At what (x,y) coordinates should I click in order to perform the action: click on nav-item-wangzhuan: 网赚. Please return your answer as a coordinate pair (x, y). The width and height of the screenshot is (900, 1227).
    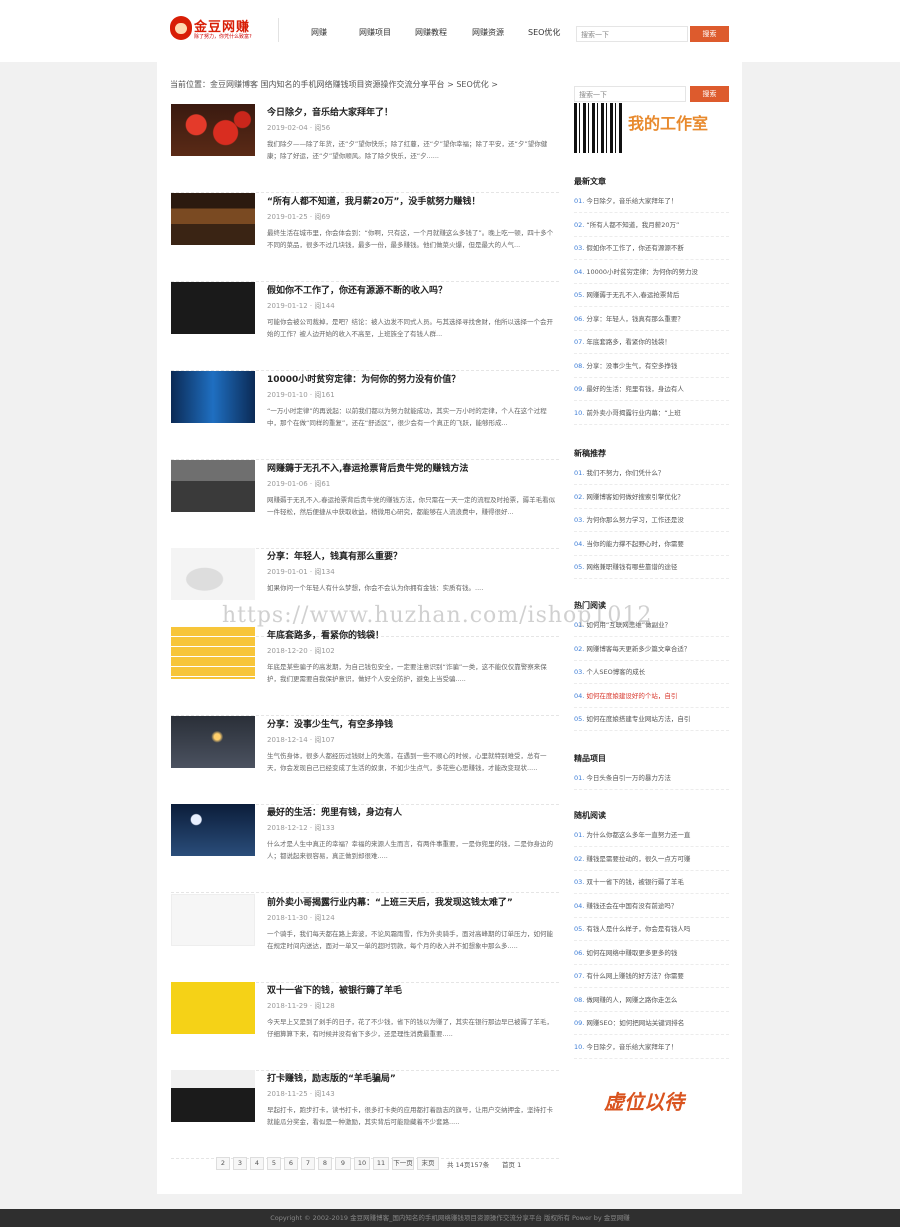
    Looking at the image, I should click on (319, 32).